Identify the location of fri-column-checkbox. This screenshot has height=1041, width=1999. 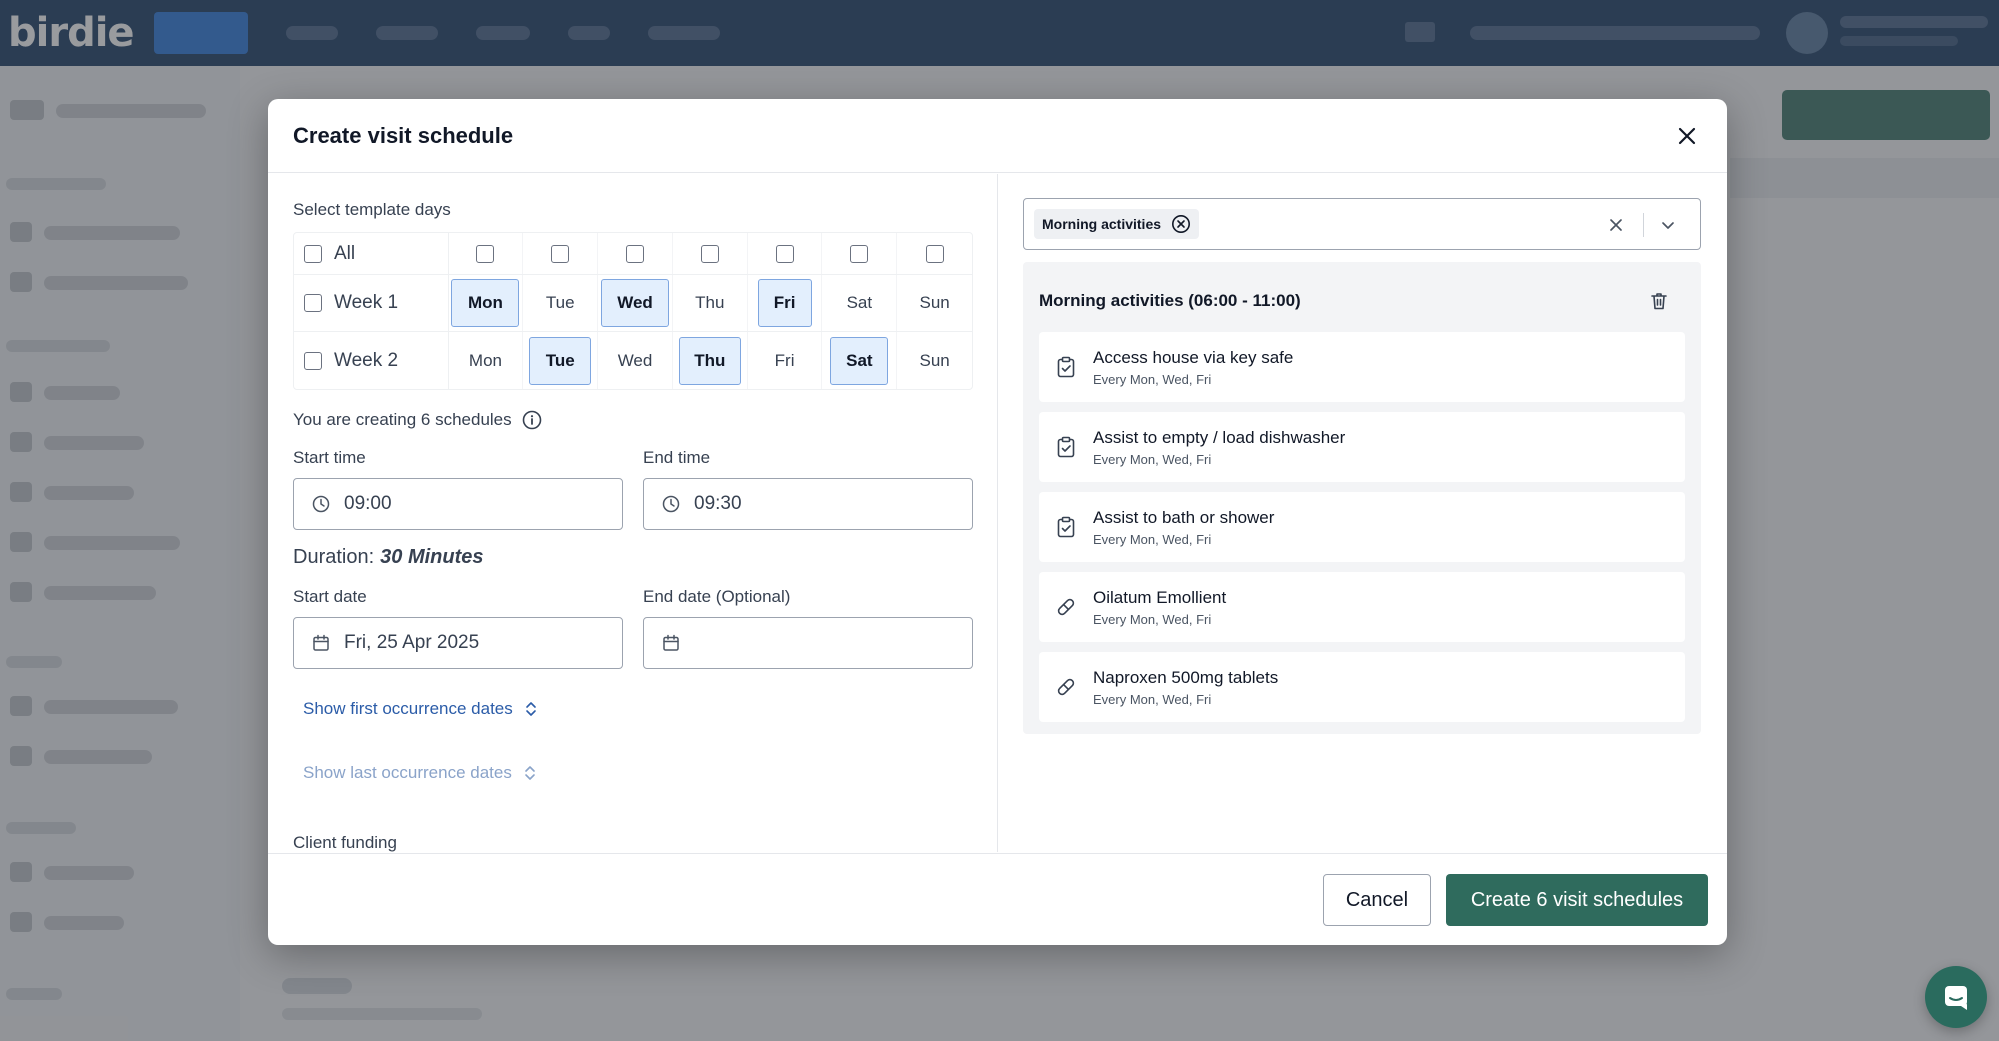
(784, 253).